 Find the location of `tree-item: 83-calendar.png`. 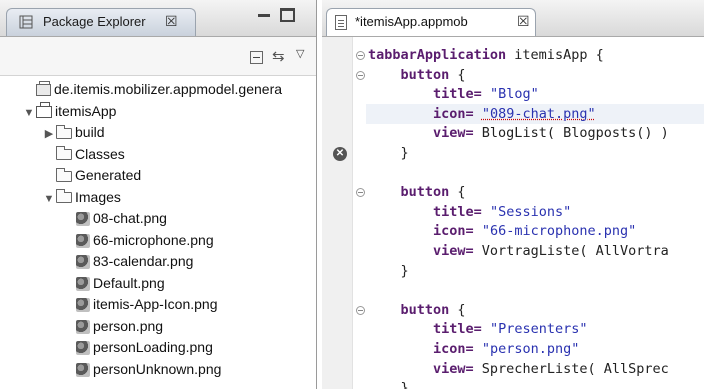

tree-item: 83-calendar.png is located at coordinates (127, 261).